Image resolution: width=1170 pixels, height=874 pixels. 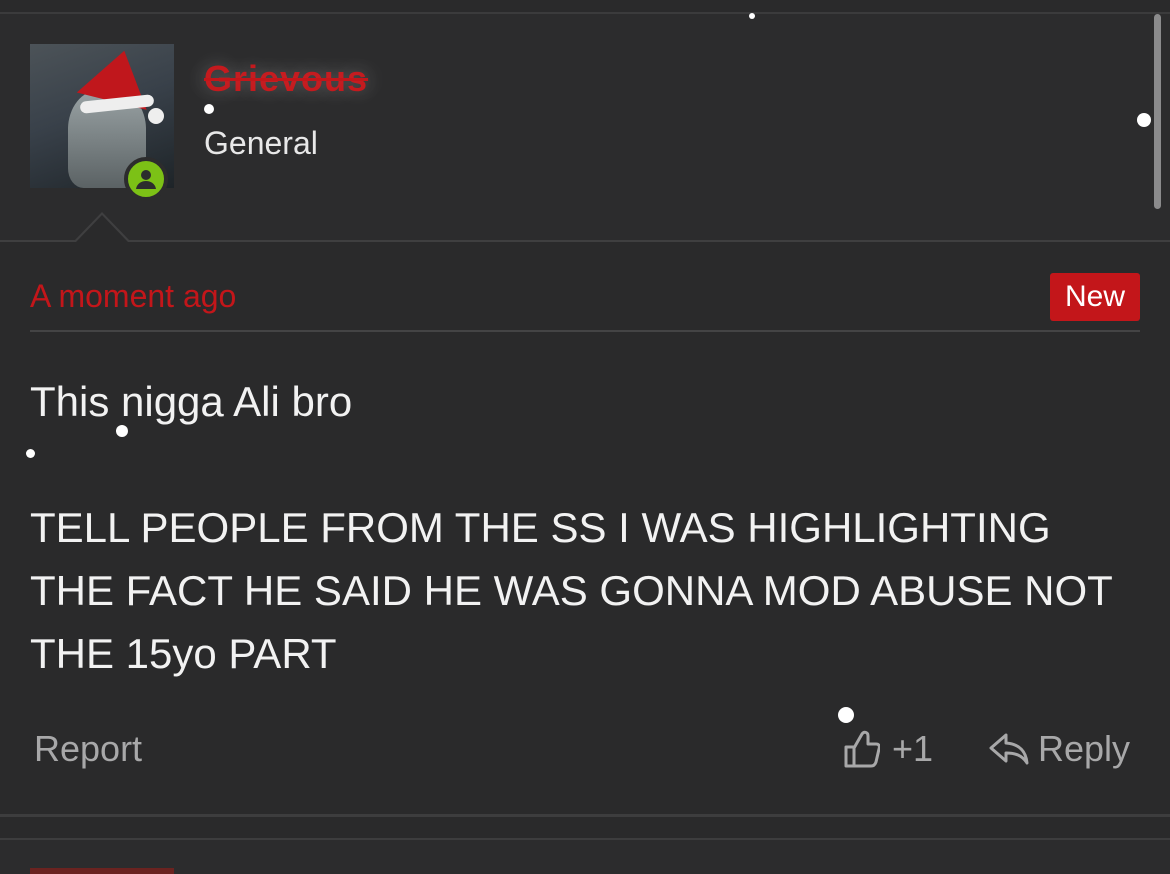 What do you see at coordinates (585, 815) in the screenshot?
I see `post-bottom-divider` at bounding box center [585, 815].